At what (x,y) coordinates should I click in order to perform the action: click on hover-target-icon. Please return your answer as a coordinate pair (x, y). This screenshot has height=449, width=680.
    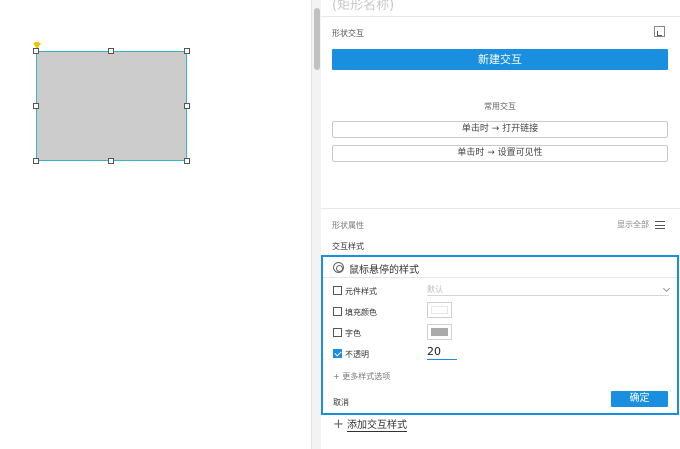
    Looking at the image, I should click on (338, 267).